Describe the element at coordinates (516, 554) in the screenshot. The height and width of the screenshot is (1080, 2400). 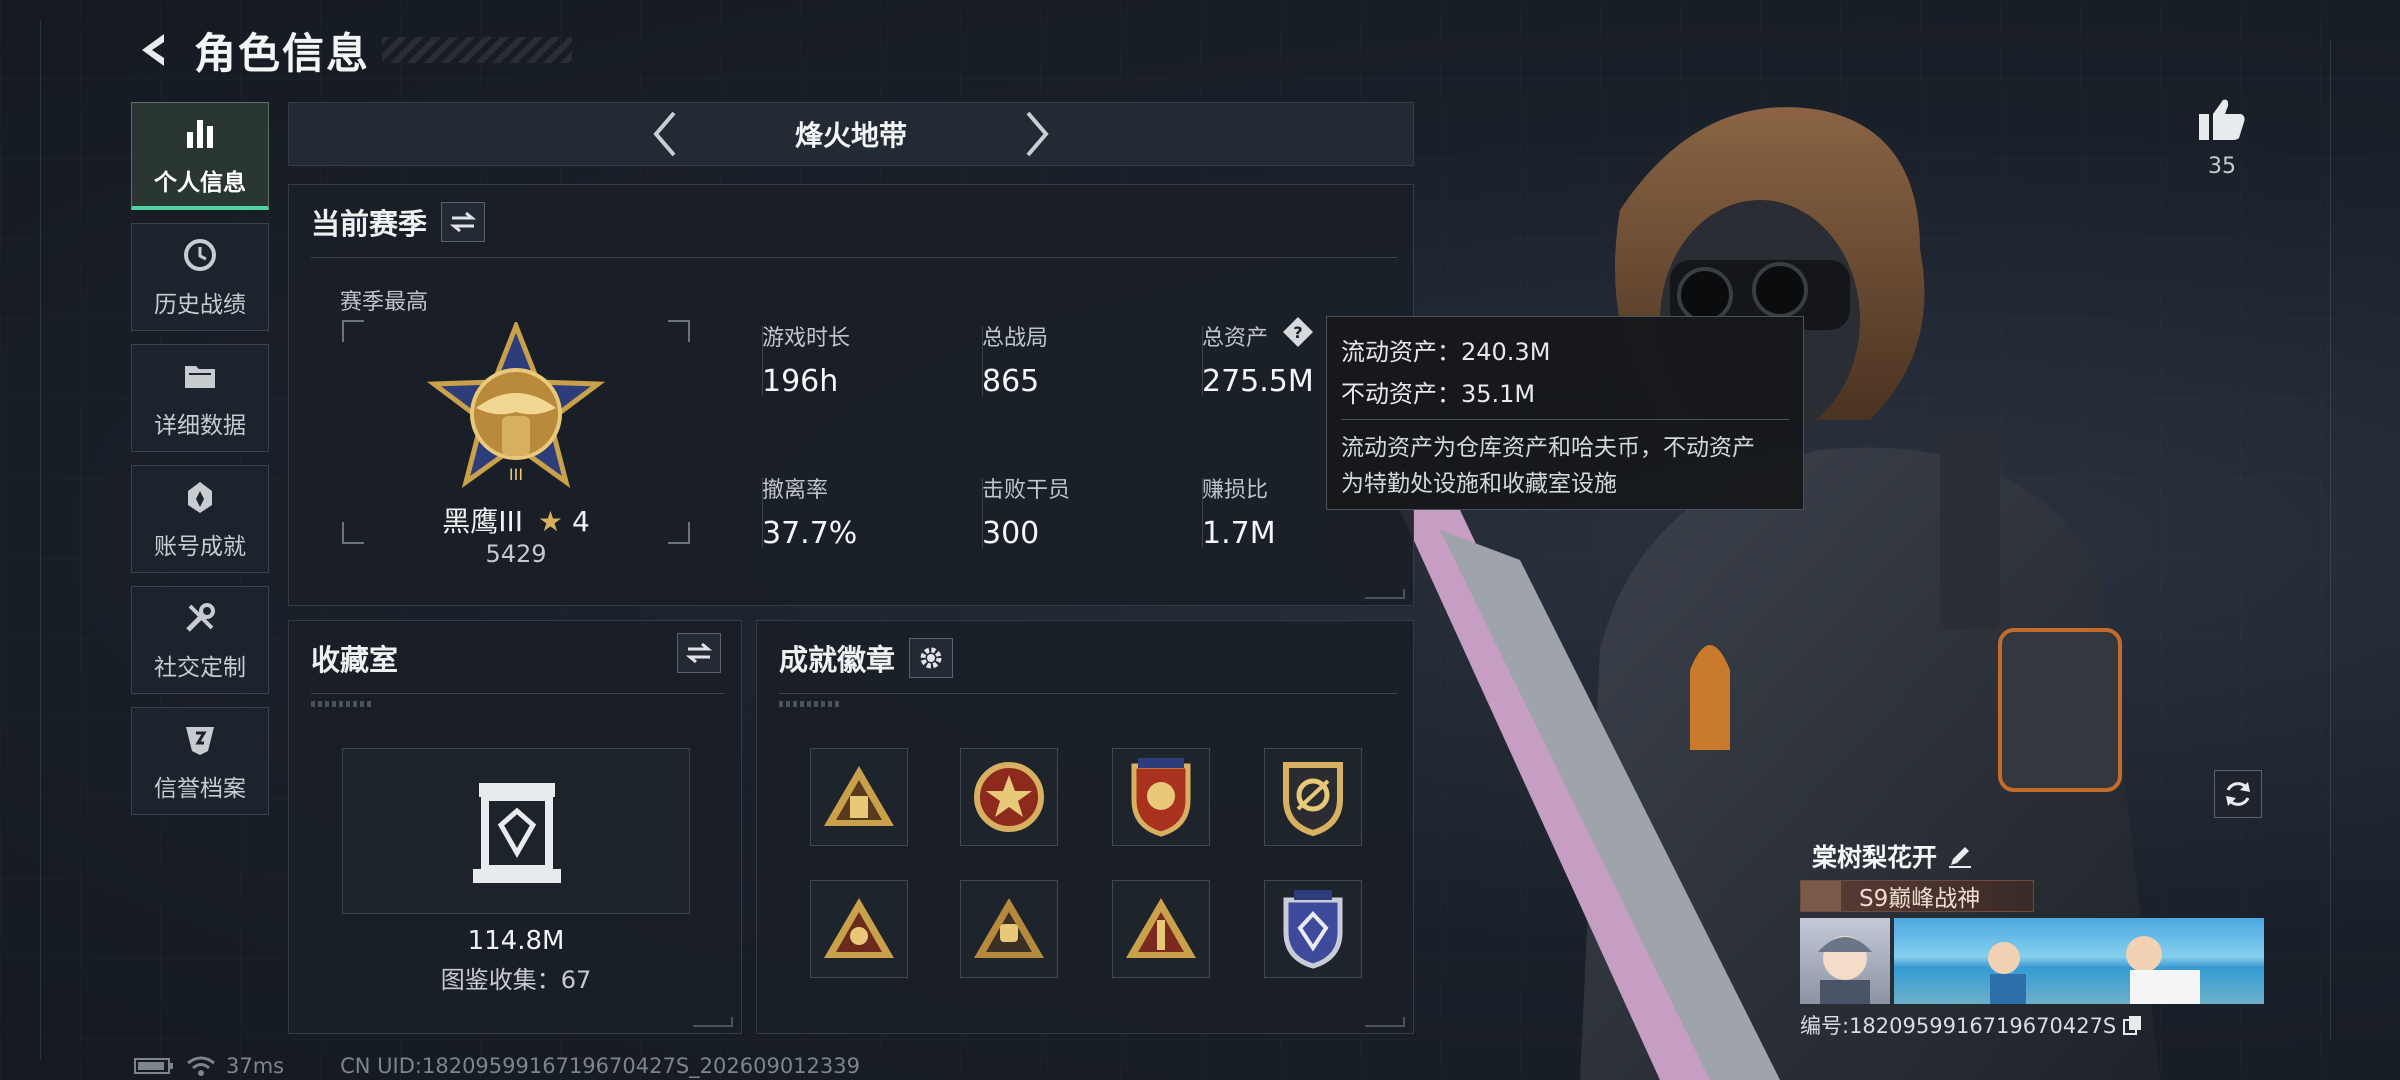
I see `rank-score: 5429` at that location.